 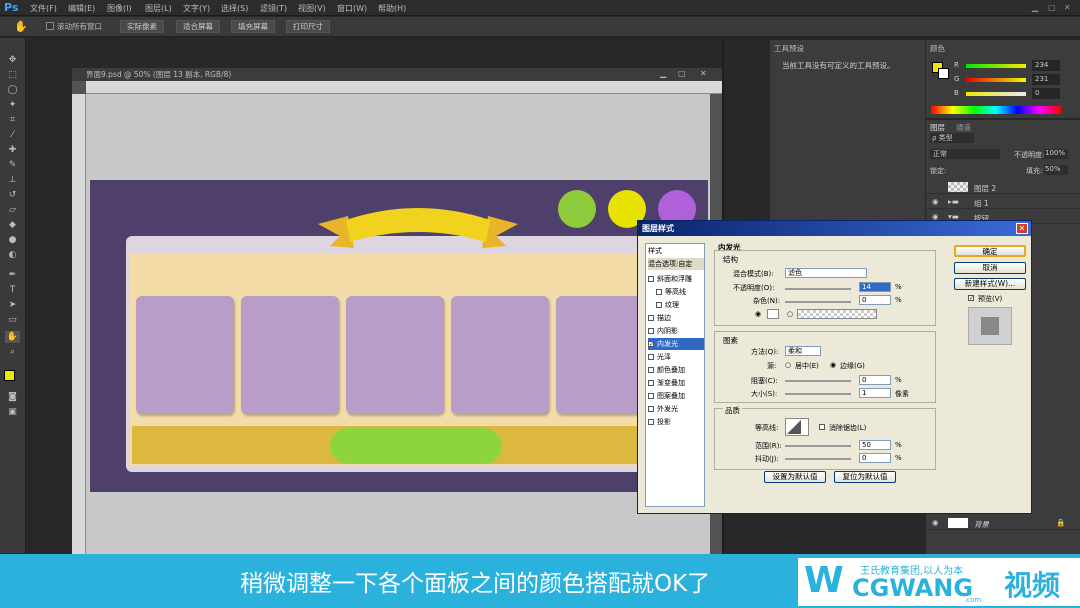 I want to click on quick-mask-icon: ◙, so click(x=12, y=397).